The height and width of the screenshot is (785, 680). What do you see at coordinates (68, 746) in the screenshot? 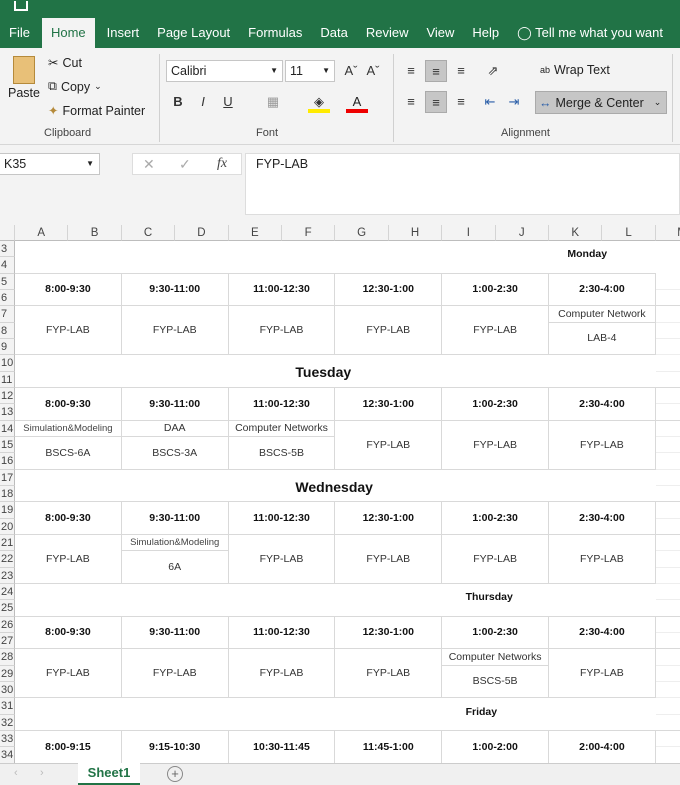
I see `time-slot-header: 8:00-9:15` at bounding box center [68, 746].